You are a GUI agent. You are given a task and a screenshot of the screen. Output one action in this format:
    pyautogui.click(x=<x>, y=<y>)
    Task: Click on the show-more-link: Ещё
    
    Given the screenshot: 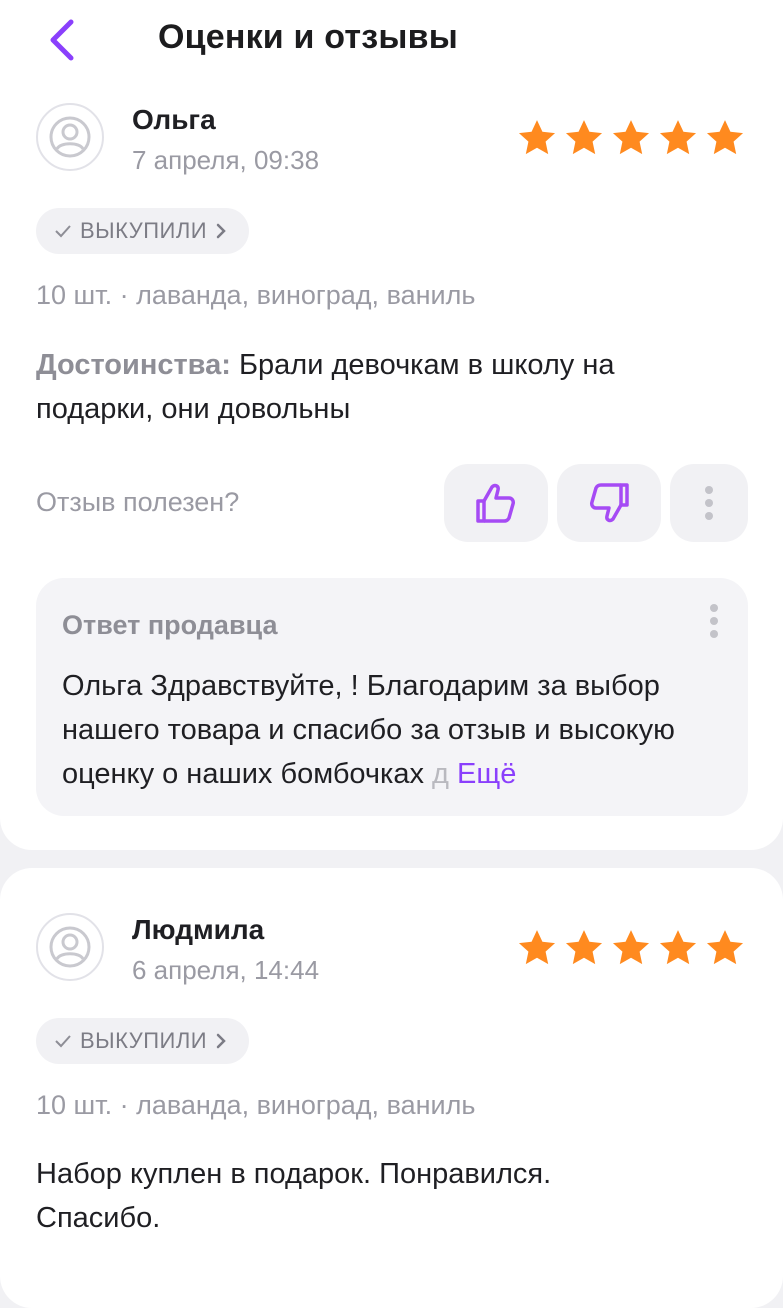 What is the action you would take?
    pyautogui.click(x=486, y=774)
    